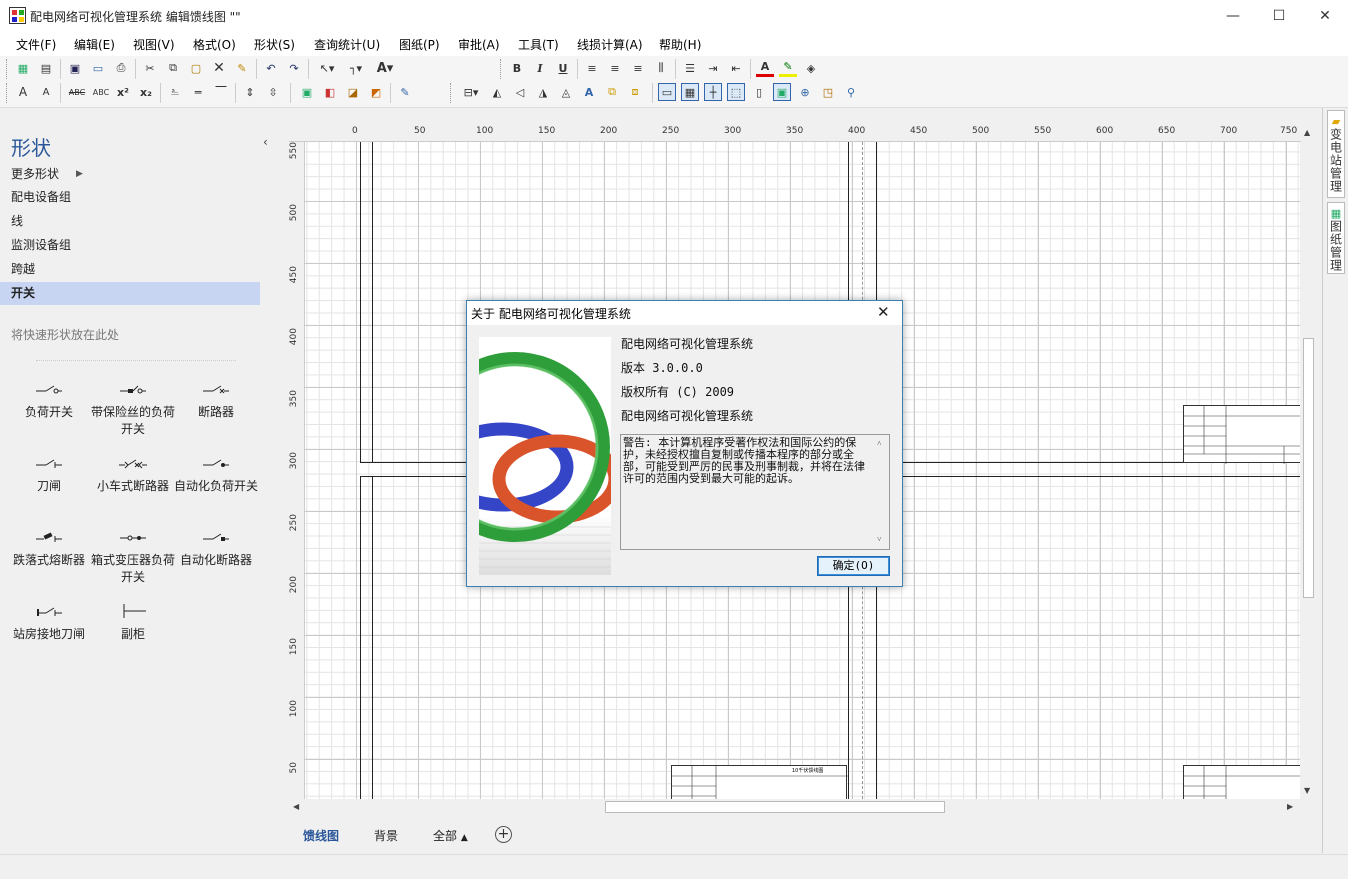 This screenshot has height=879, width=1348. Describe the element at coordinates (49, 547) in the screenshot. I see `stencil-drop-fuse: 跌落式熔断器` at that location.